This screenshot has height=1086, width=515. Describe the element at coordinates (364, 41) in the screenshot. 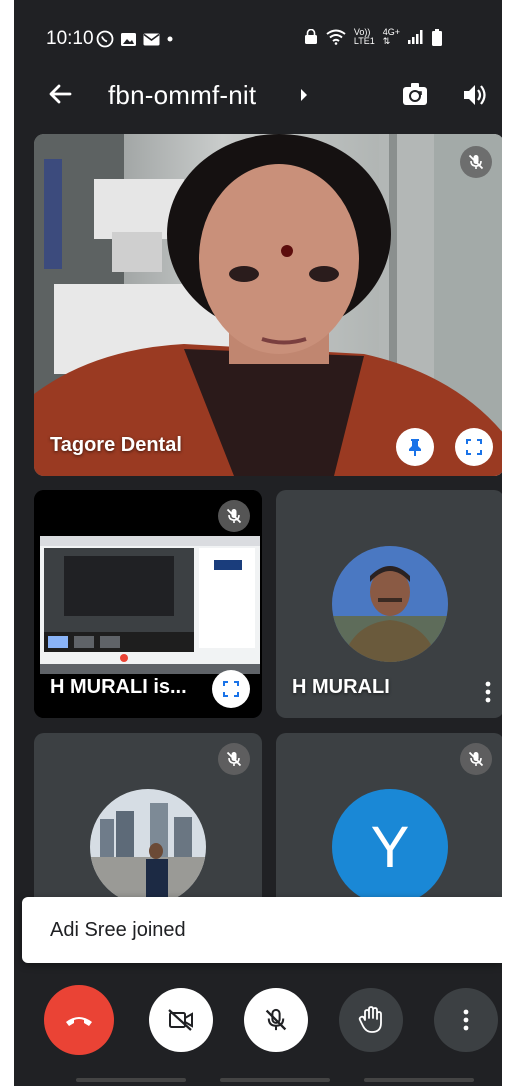

I see `volte-bottom-text: LTE1` at that location.